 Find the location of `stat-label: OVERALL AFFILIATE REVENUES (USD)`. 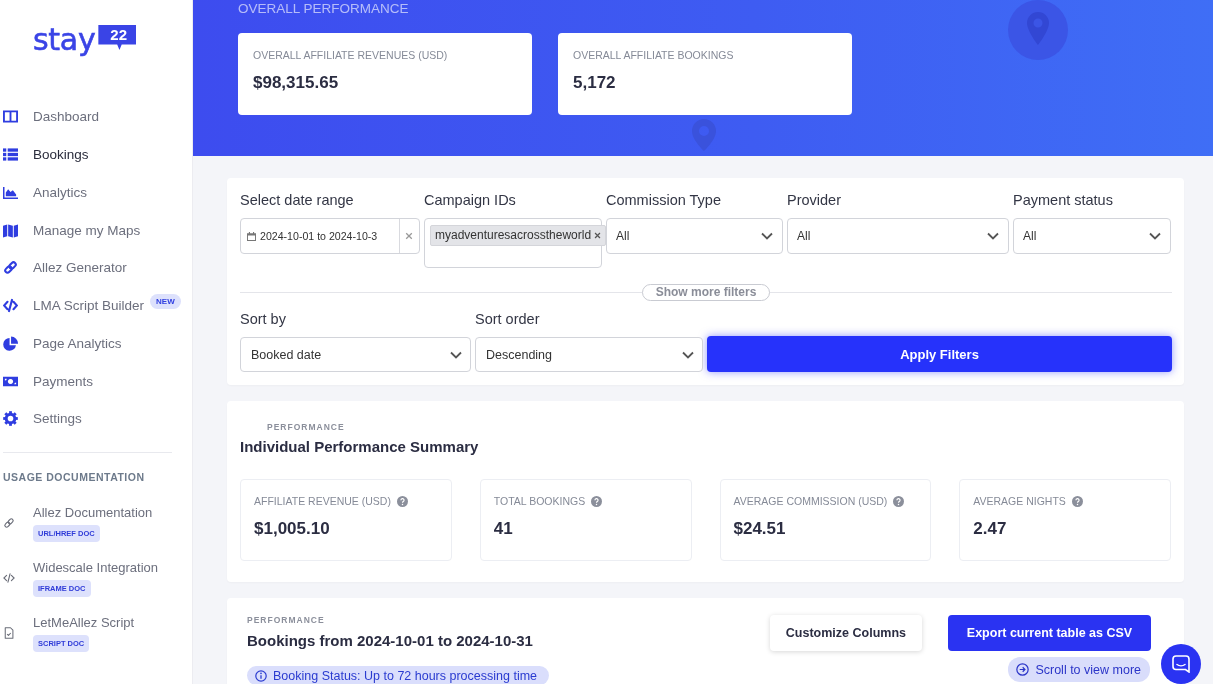

stat-label: OVERALL AFFILIATE REVENUES (USD) is located at coordinates (350, 55).